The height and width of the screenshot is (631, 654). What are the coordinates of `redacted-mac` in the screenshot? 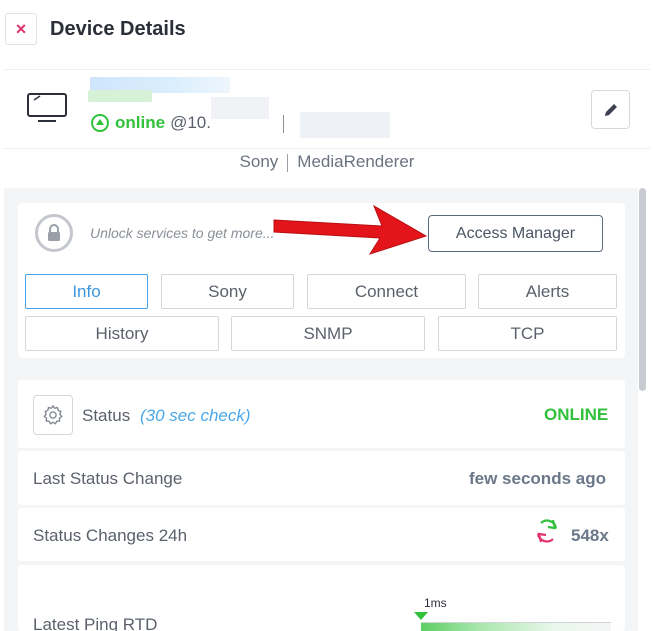 It's located at (345, 125).